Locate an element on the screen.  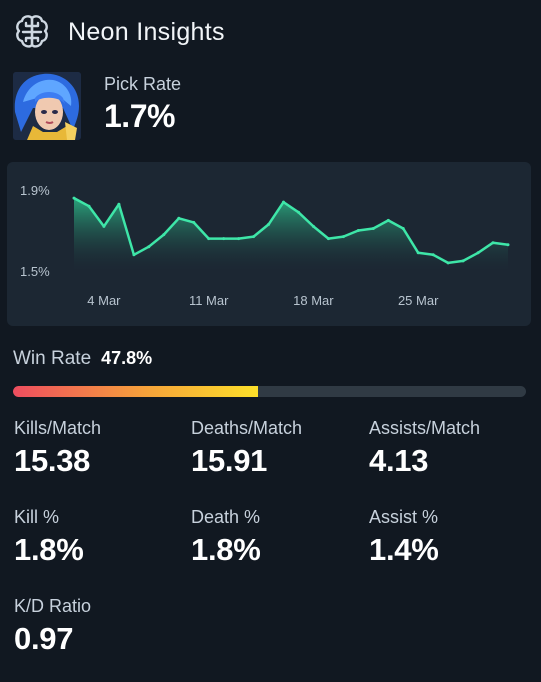
win-rate-bar-fill is located at coordinates (136, 391).